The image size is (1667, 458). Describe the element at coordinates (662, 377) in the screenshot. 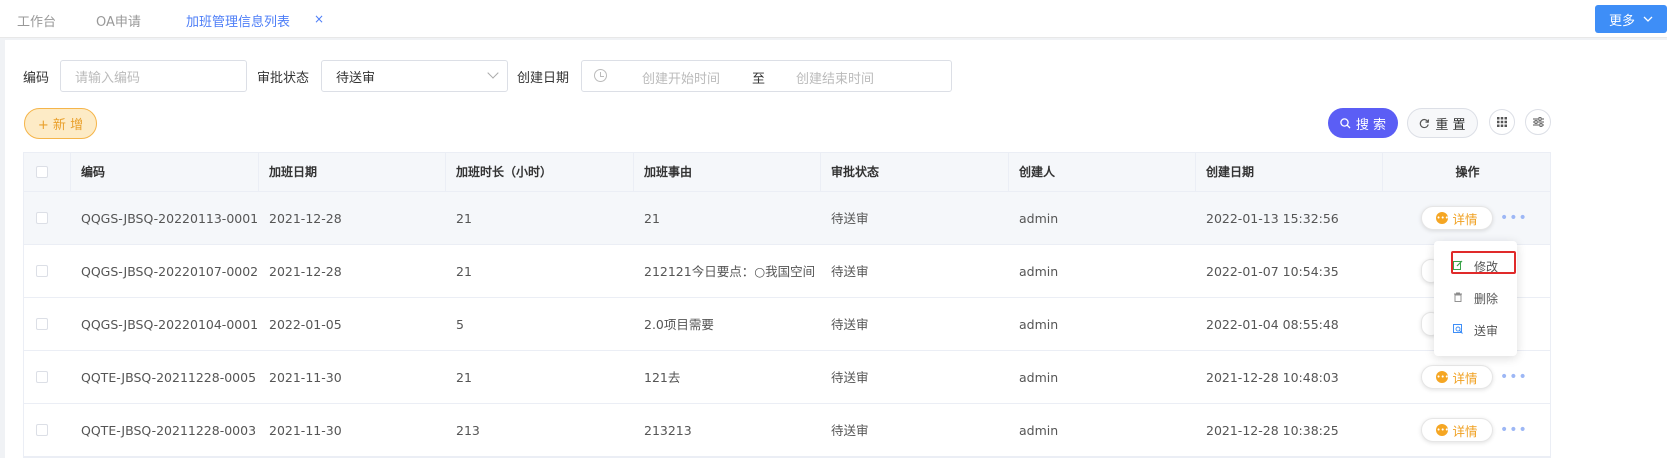

I see `cell-reason: 121去` at that location.